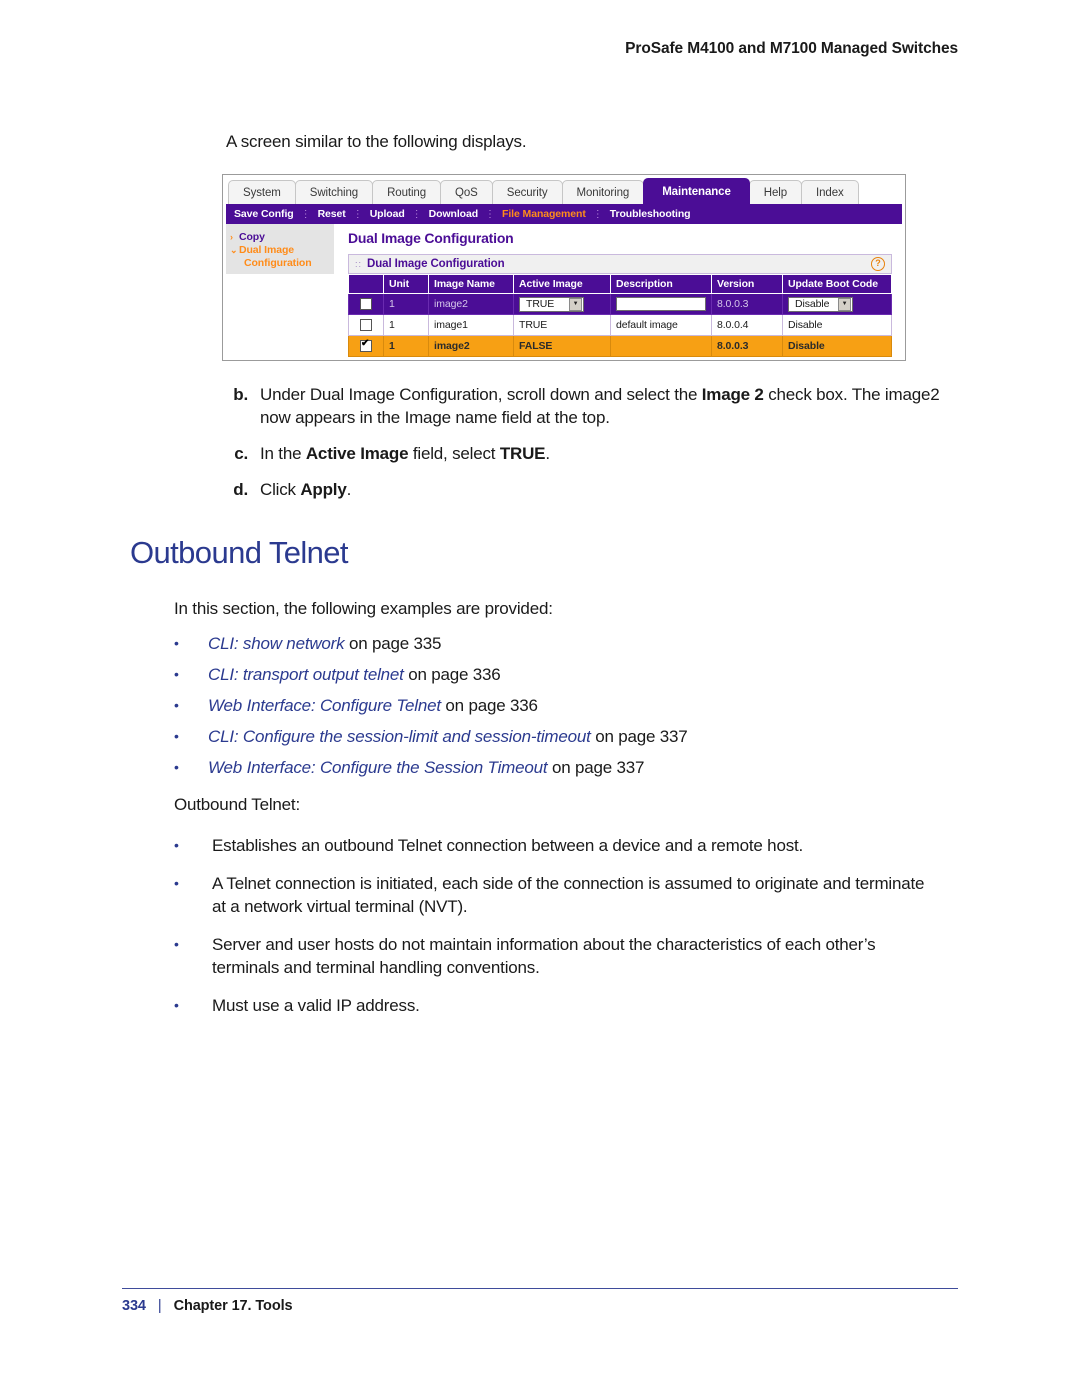 This screenshot has height=1397, width=1080. I want to click on emphasis: Image 2, so click(732, 394).